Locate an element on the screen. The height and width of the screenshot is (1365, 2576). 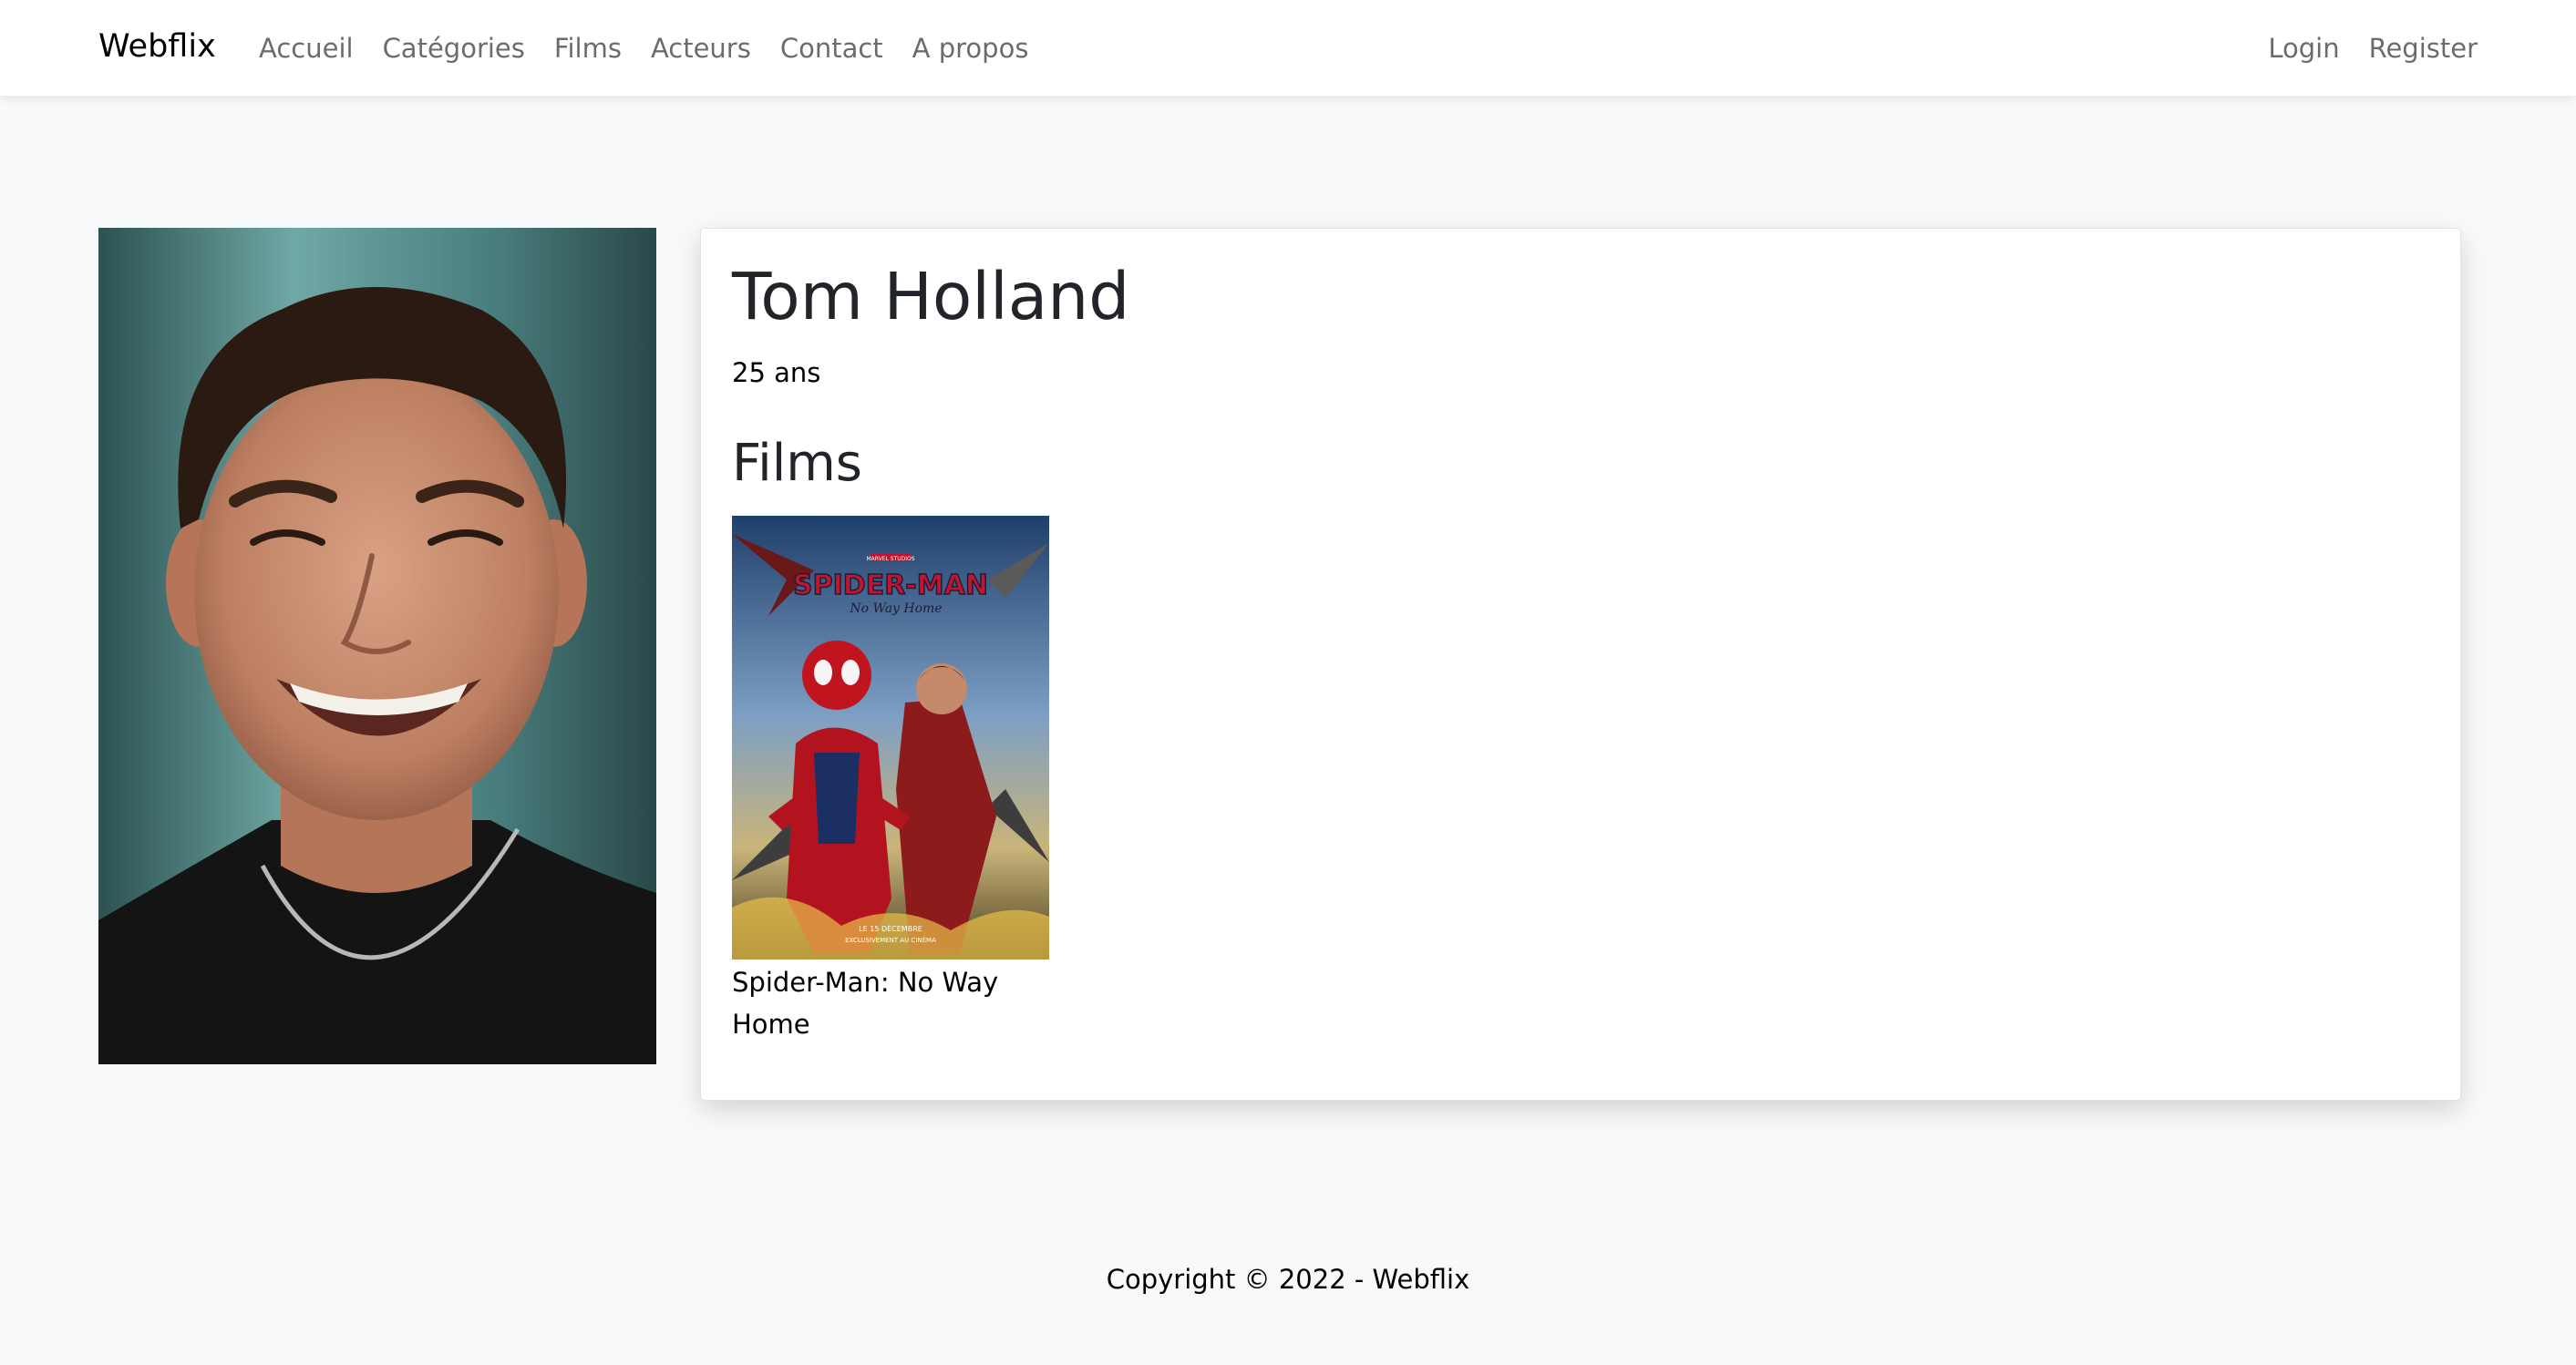
nav-link-categories: Catégories is located at coordinates (454, 49).